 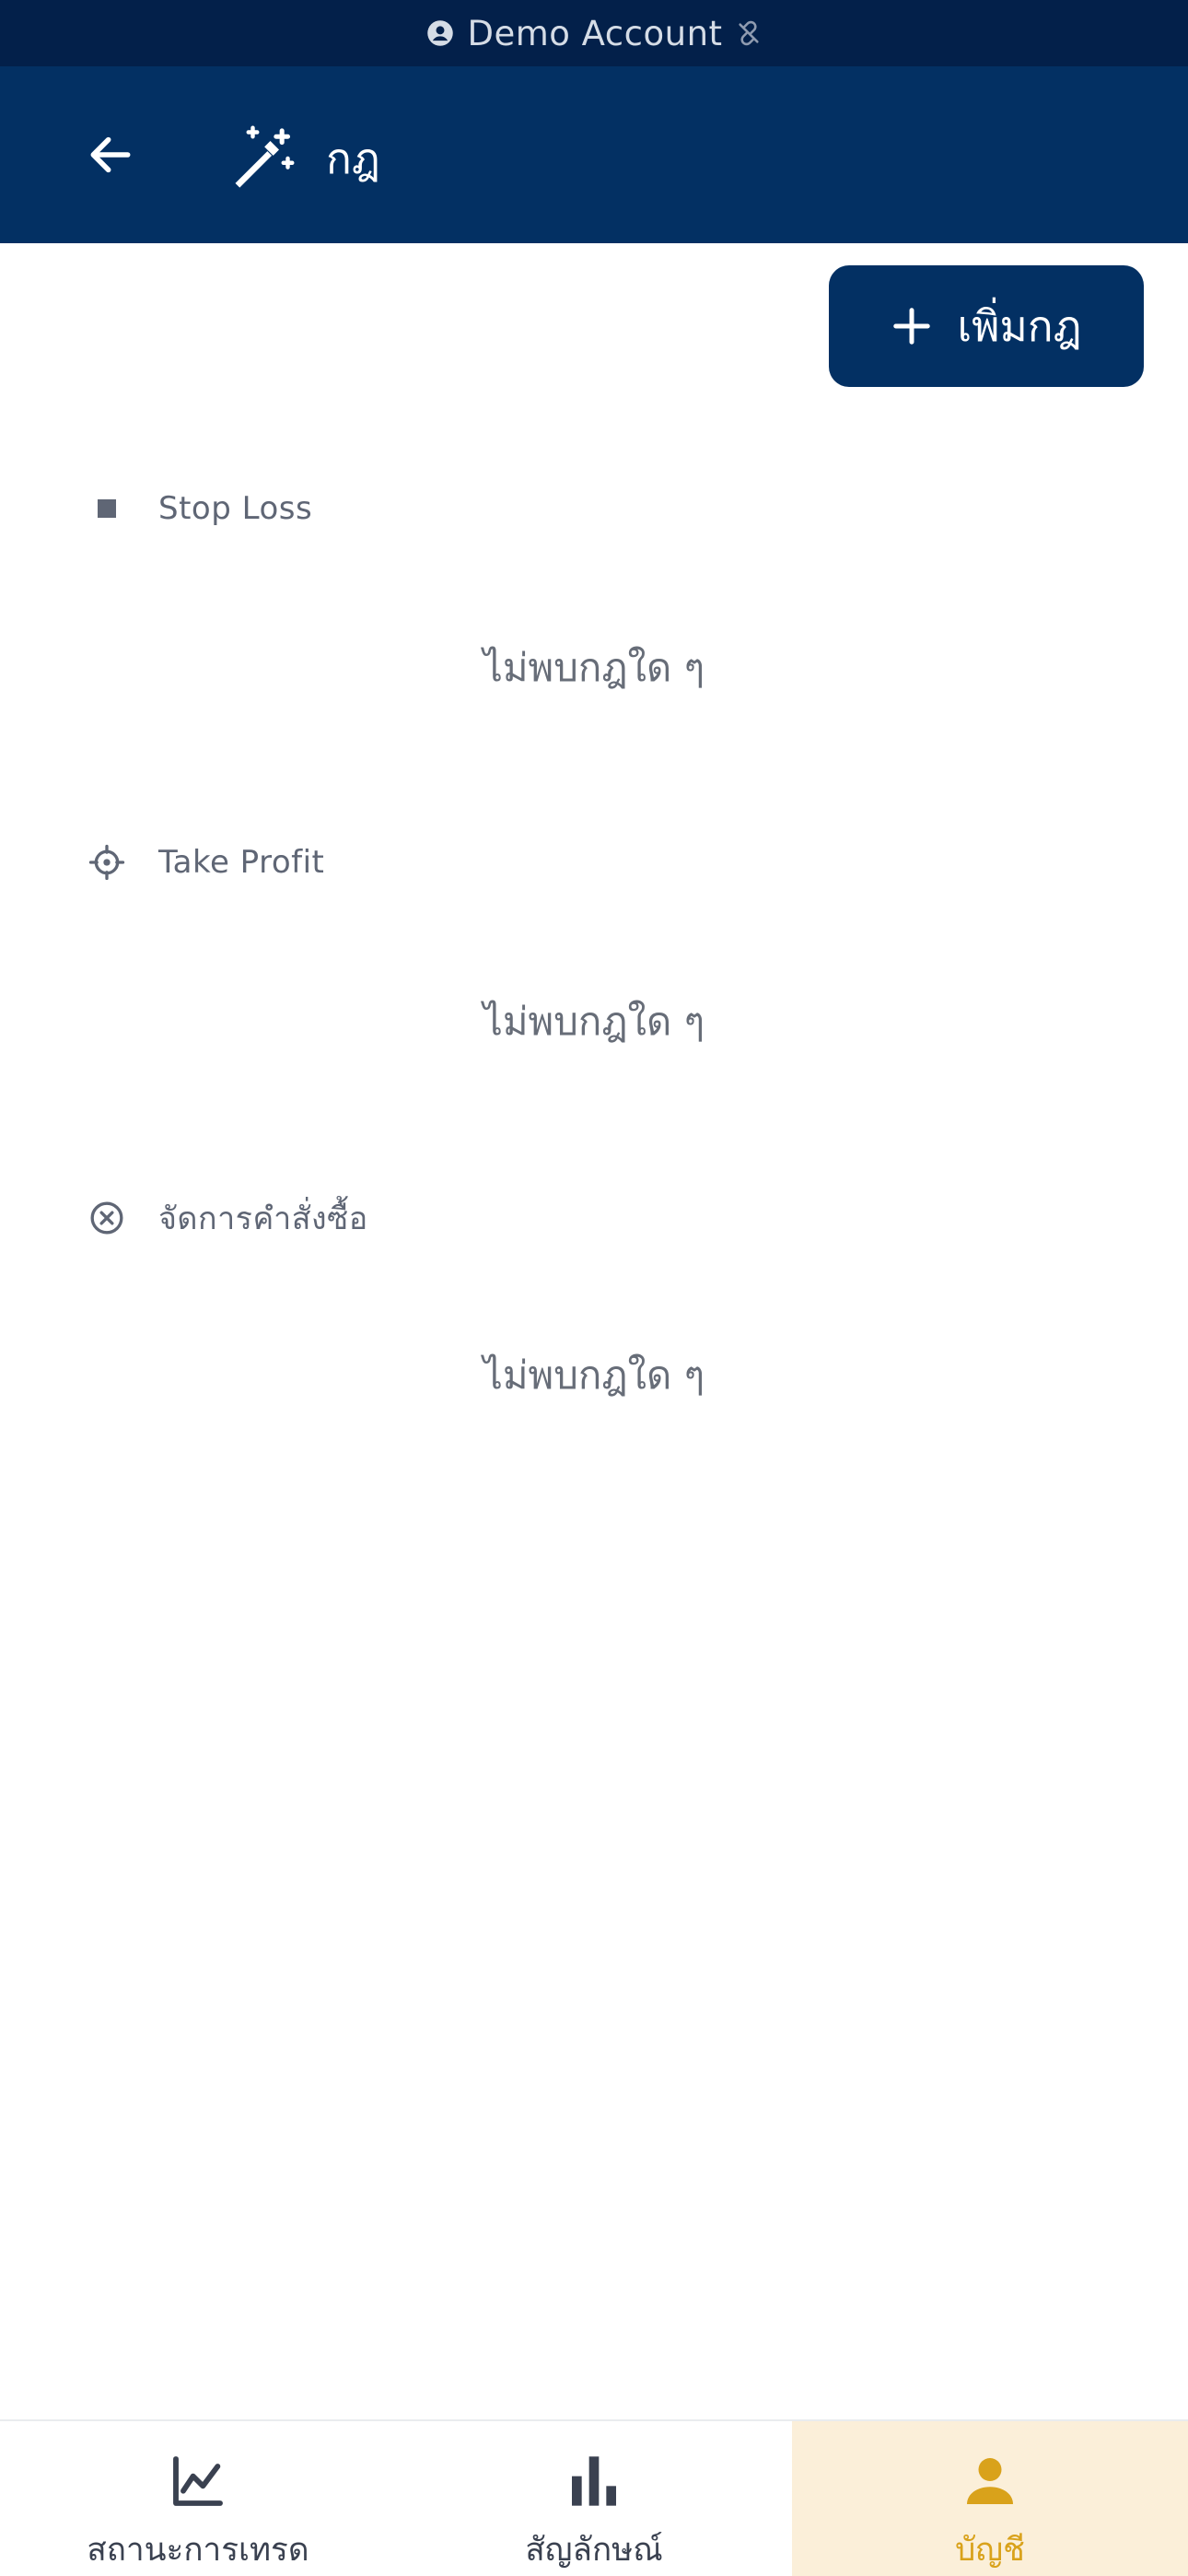 What do you see at coordinates (594, 154) in the screenshot?
I see `app-bar: กฎ` at bounding box center [594, 154].